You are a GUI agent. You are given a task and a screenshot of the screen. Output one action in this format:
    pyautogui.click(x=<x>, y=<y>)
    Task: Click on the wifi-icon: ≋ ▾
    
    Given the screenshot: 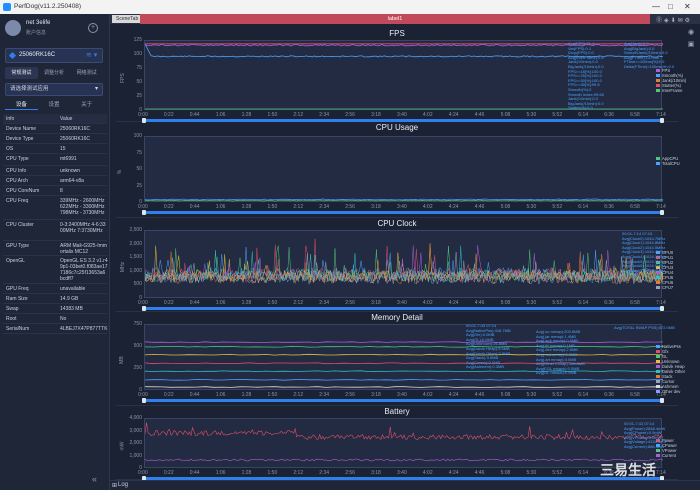 What is the action you would take?
    pyautogui.click(x=92, y=55)
    